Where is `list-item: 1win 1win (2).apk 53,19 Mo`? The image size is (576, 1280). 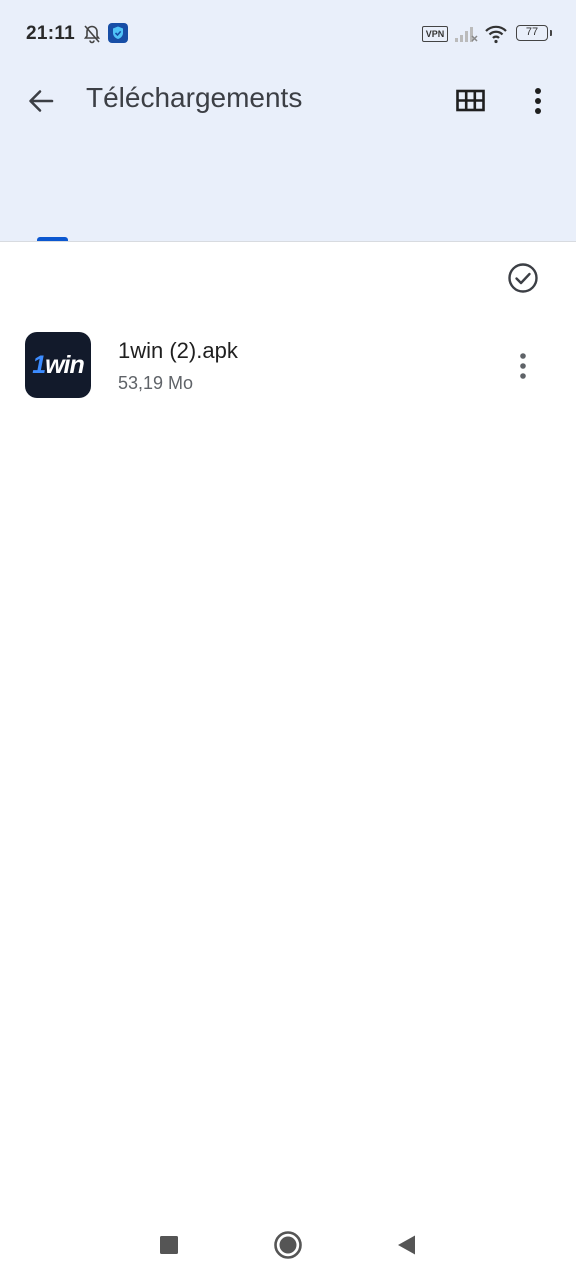
list-item: 1win 1win (2).apk 53,19 Mo is located at coordinates (288, 366).